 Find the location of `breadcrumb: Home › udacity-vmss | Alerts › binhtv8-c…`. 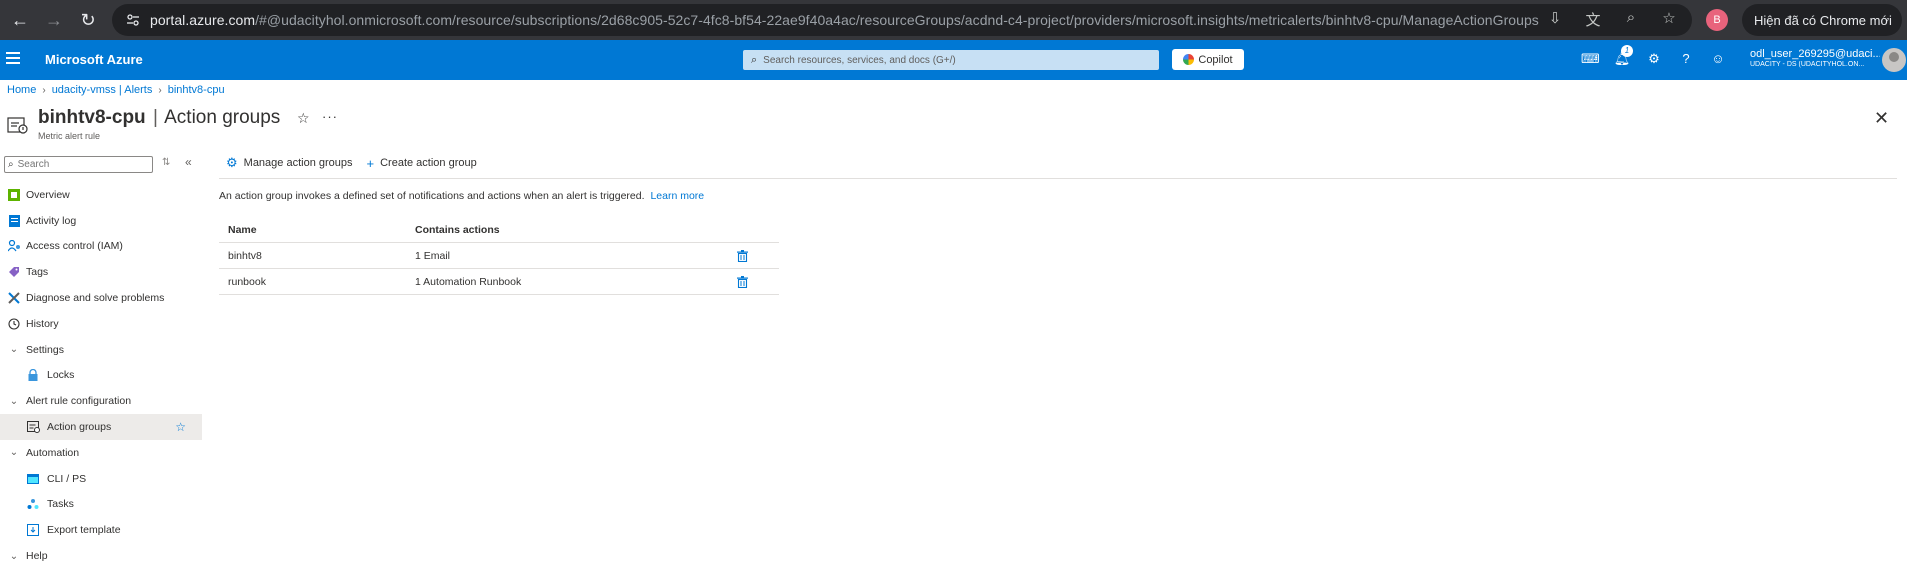

breadcrumb: Home › udacity-vmss | Alerts › binhtv8-c… is located at coordinates (116, 90).